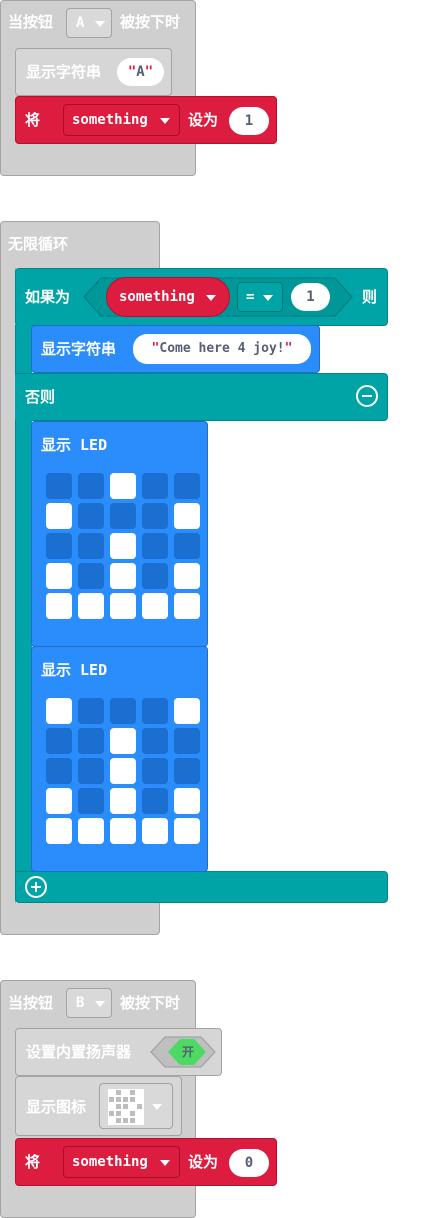 This screenshot has height=1218, width=439. I want to click on show-led-label-2: 显示 LED, so click(74, 670).